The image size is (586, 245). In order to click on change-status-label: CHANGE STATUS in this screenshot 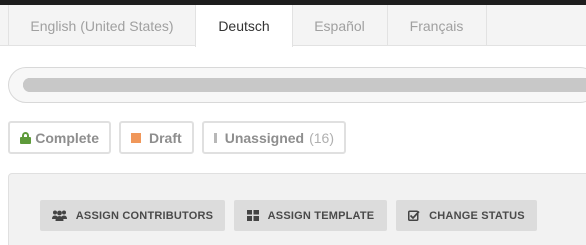, I will do `click(477, 215)`.